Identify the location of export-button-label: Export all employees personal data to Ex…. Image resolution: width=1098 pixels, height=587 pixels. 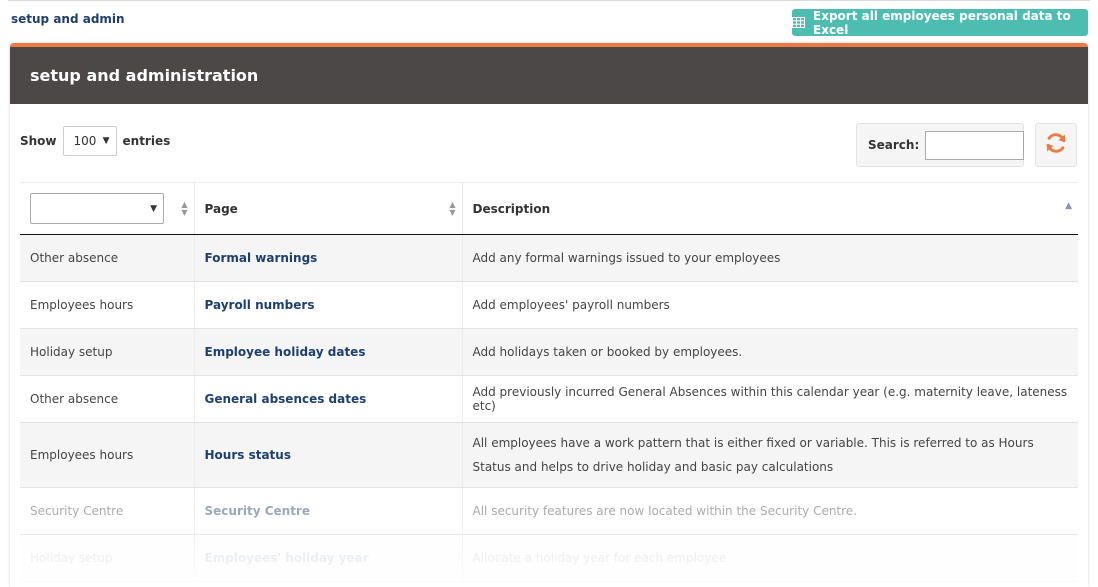
(942, 22).